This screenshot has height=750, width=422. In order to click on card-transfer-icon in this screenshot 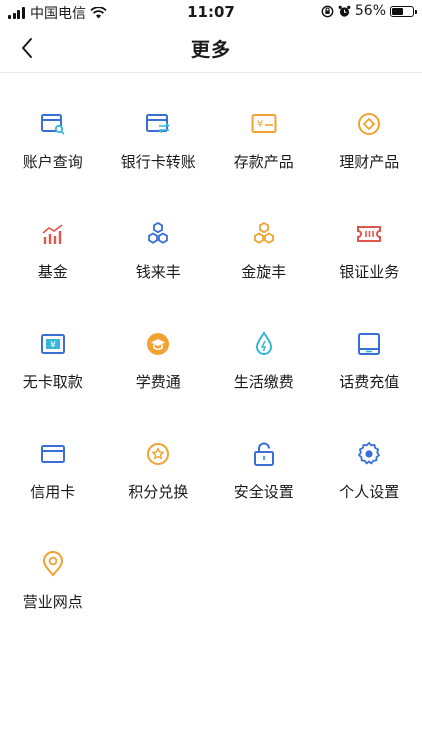, I will do `click(158, 124)`.